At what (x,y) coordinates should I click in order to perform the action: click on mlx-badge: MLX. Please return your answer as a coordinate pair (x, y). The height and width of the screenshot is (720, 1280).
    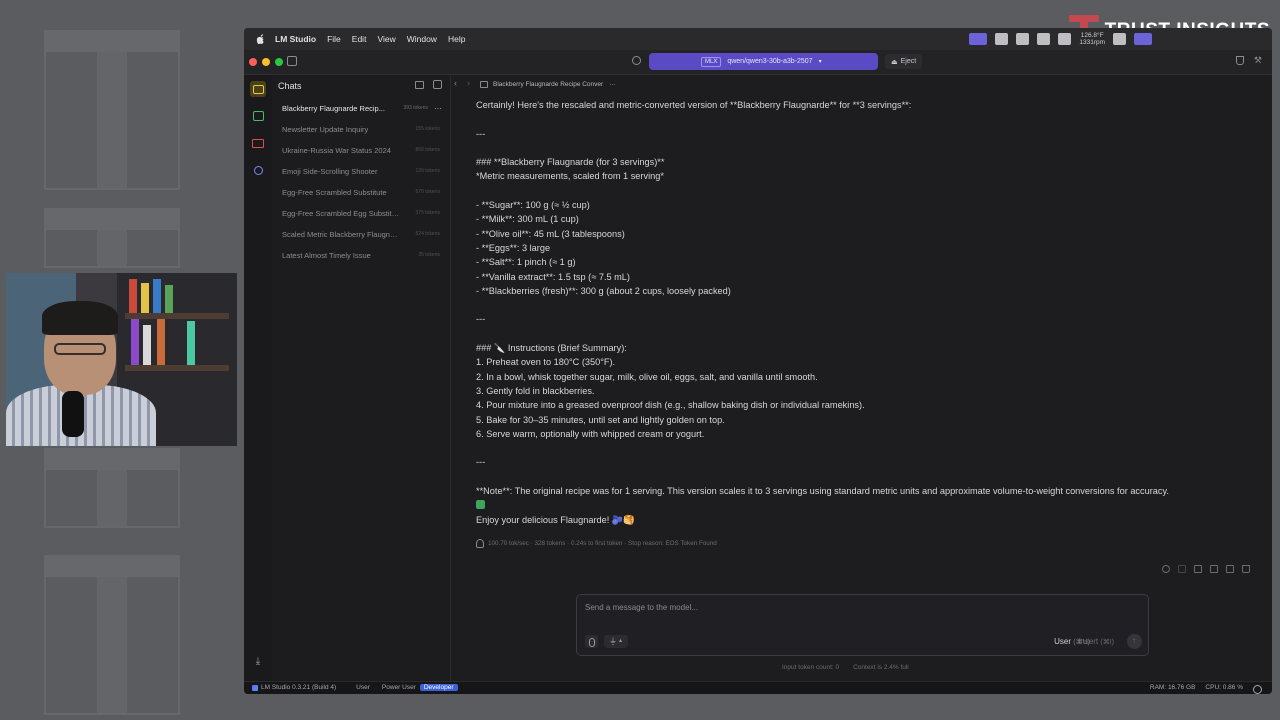
    Looking at the image, I should click on (711, 61).